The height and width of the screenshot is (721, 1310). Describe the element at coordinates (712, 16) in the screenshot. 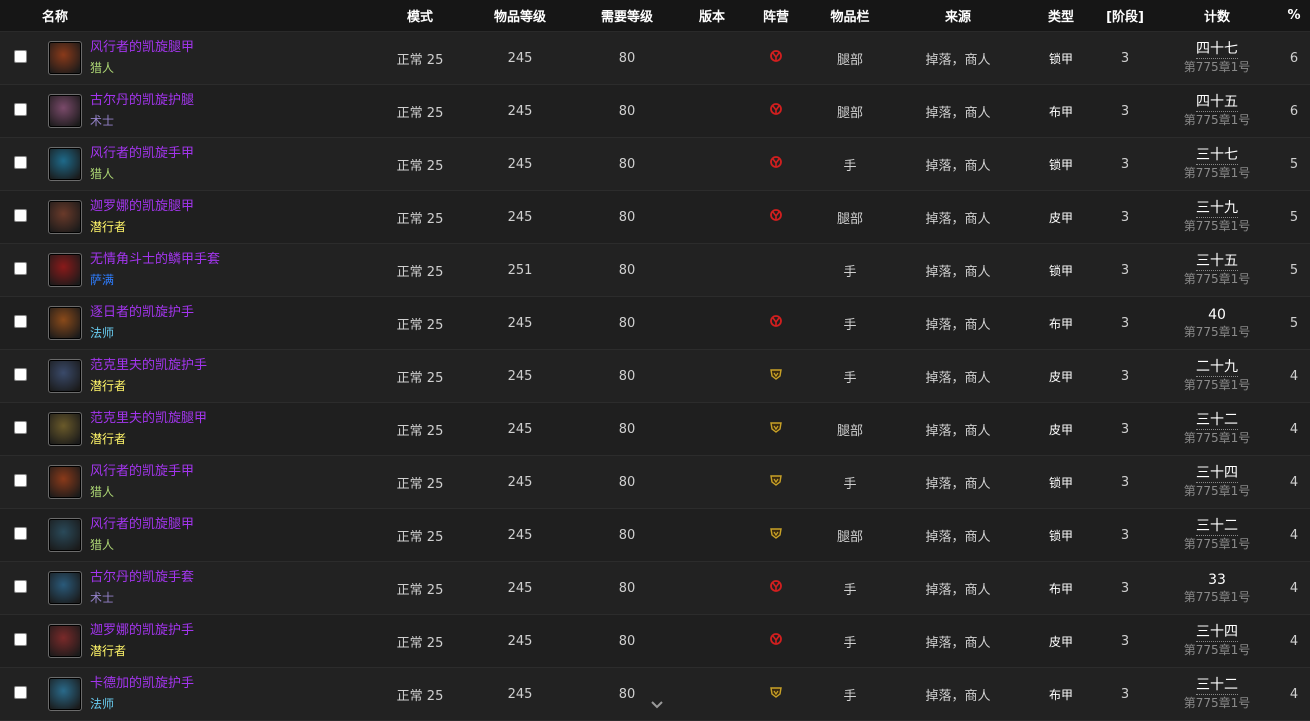

I see `header-version: 版本` at that location.